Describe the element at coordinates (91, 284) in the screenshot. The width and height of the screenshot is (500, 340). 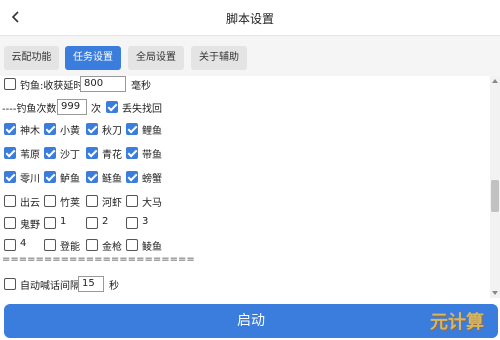
I see `auto-talk-input: 15` at that location.